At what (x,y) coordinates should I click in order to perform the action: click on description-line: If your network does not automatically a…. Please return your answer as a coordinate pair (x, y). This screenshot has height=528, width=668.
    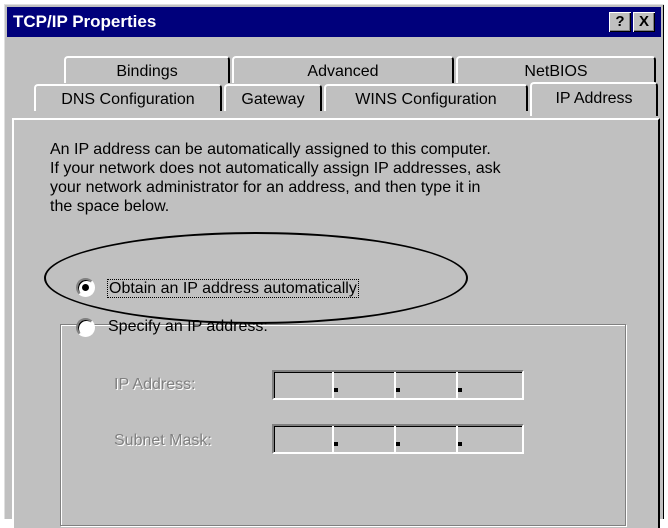
    Looking at the image, I should click on (275, 168).